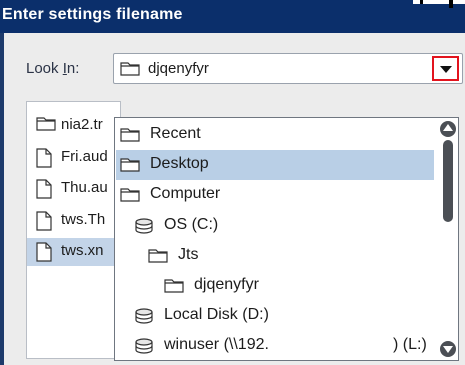  What do you see at coordinates (410, 345) in the screenshot?
I see `dropdown-item-label-suffix: ) (L:)` at bounding box center [410, 345].